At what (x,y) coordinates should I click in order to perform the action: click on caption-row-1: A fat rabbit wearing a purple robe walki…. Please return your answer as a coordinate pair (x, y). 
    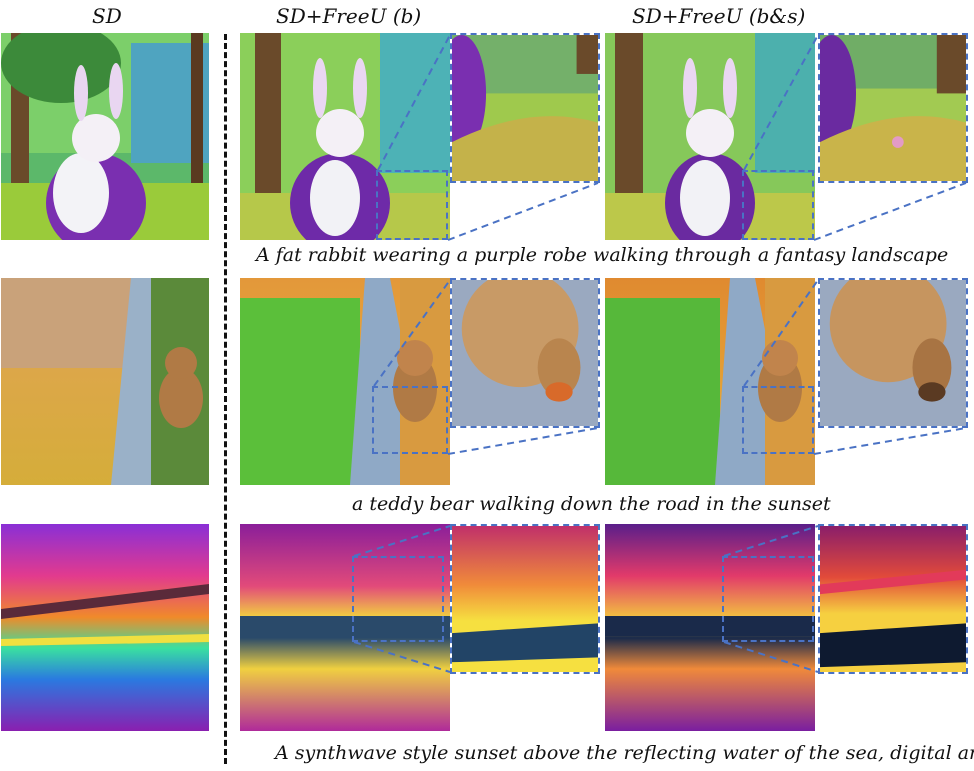
    Looking at the image, I should click on (602, 255).